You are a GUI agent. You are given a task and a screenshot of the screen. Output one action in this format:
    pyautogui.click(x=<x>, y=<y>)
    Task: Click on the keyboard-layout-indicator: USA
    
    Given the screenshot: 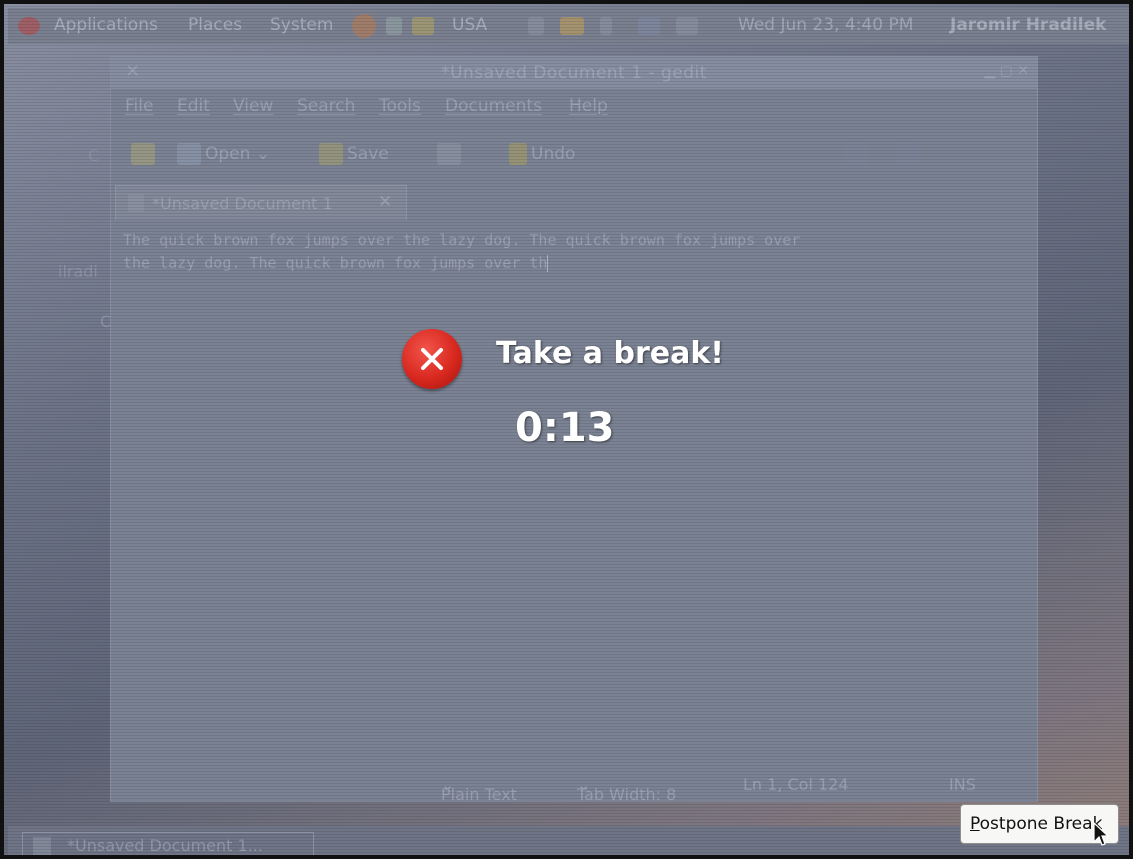 What is the action you would take?
    pyautogui.click(x=469, y=25)
    